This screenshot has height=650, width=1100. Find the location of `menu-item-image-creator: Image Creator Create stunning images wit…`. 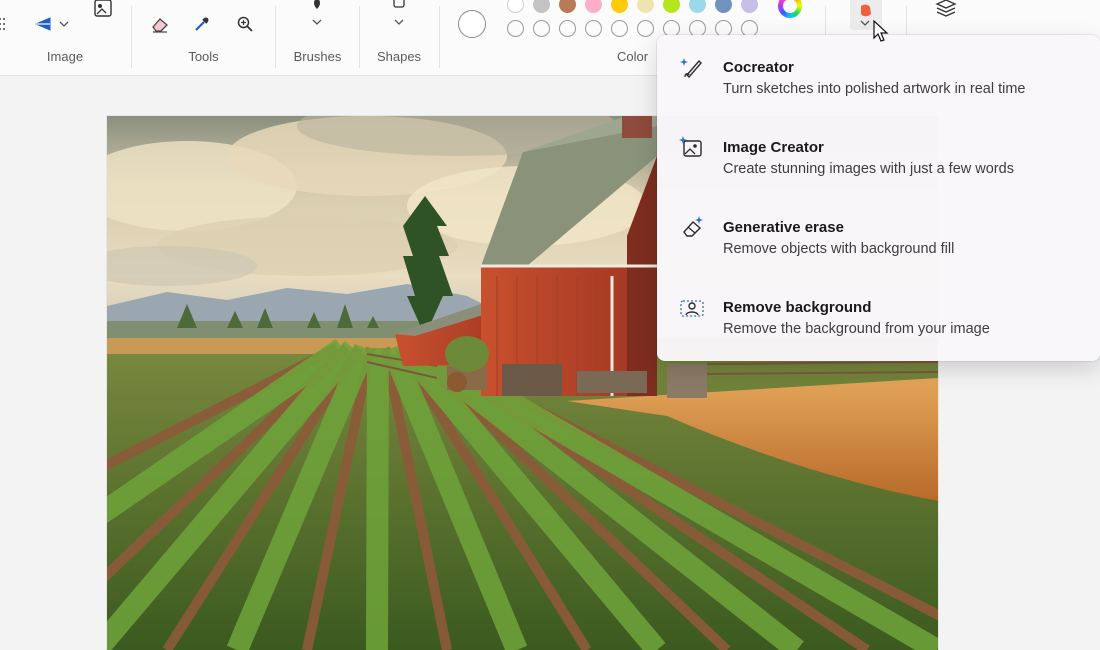

menu-item-image-creator: Image Creator Create stunning images wit… is located at coordinates (878, 155).